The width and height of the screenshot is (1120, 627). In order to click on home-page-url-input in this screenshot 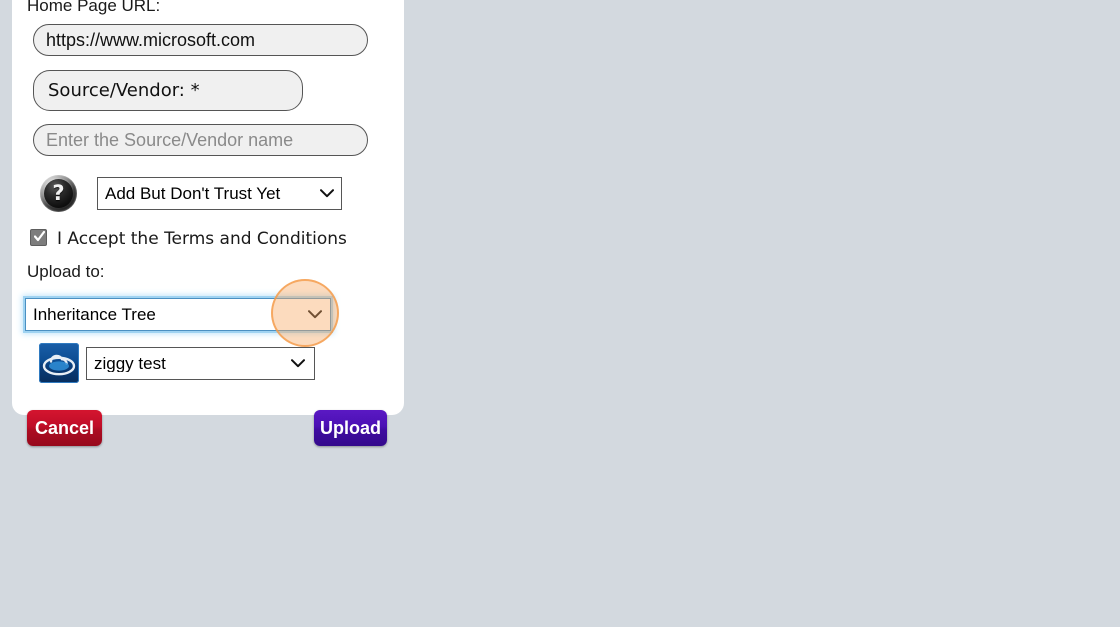, I will do `click(200, 40)`.